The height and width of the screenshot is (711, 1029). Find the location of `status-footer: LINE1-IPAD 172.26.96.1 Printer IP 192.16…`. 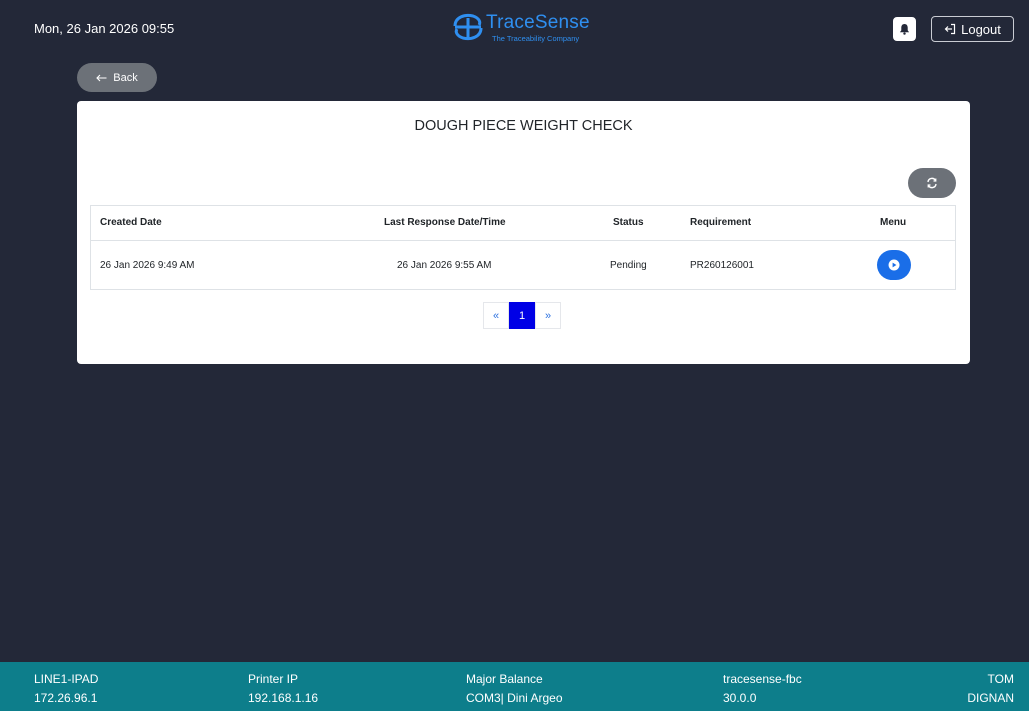

status-footer: LINE1-IPAD 172.26.96.1 Printer IP 192.16… is located at coordinates (514, 686).